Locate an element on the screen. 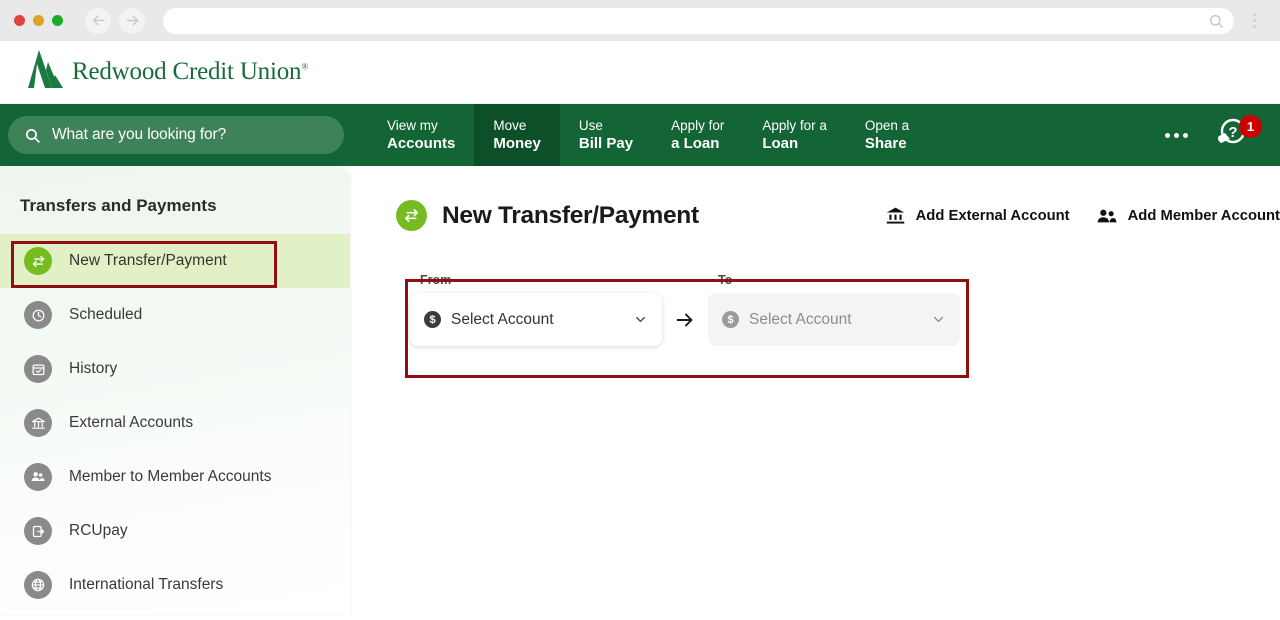 The height and width of the screenshot is (620, 1280). sidebar-item-new-transfer-payment: New Transfer/Payment is located at coordinates (175, 261).